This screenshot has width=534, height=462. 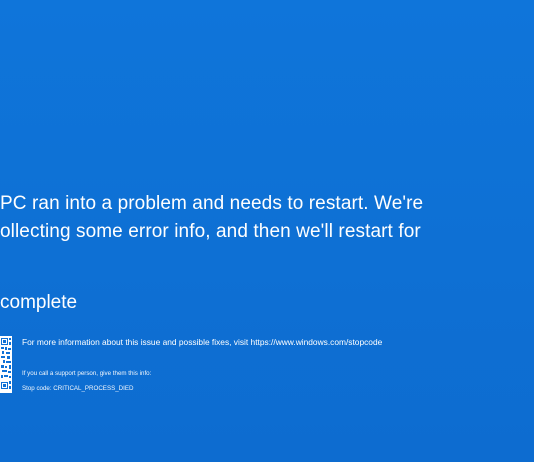 What do you see at coordinates (6, 364) in the screenshot?
I see `qr-code-icon` at bounding box center [6, 364].